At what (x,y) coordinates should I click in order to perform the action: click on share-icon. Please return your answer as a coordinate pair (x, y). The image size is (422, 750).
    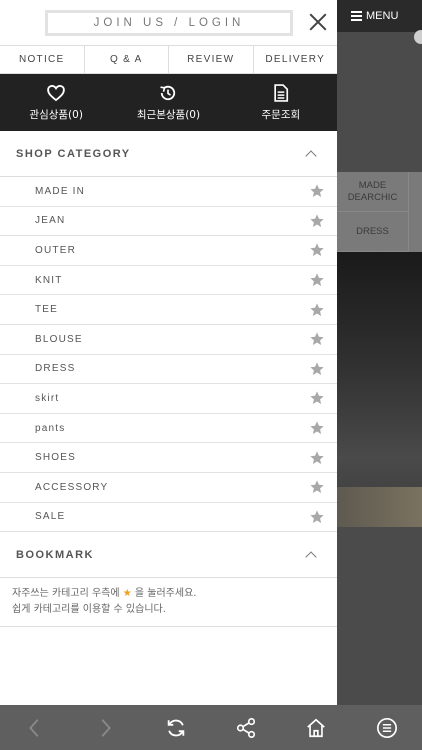
    Looking at the image, I should click on (246, 727).